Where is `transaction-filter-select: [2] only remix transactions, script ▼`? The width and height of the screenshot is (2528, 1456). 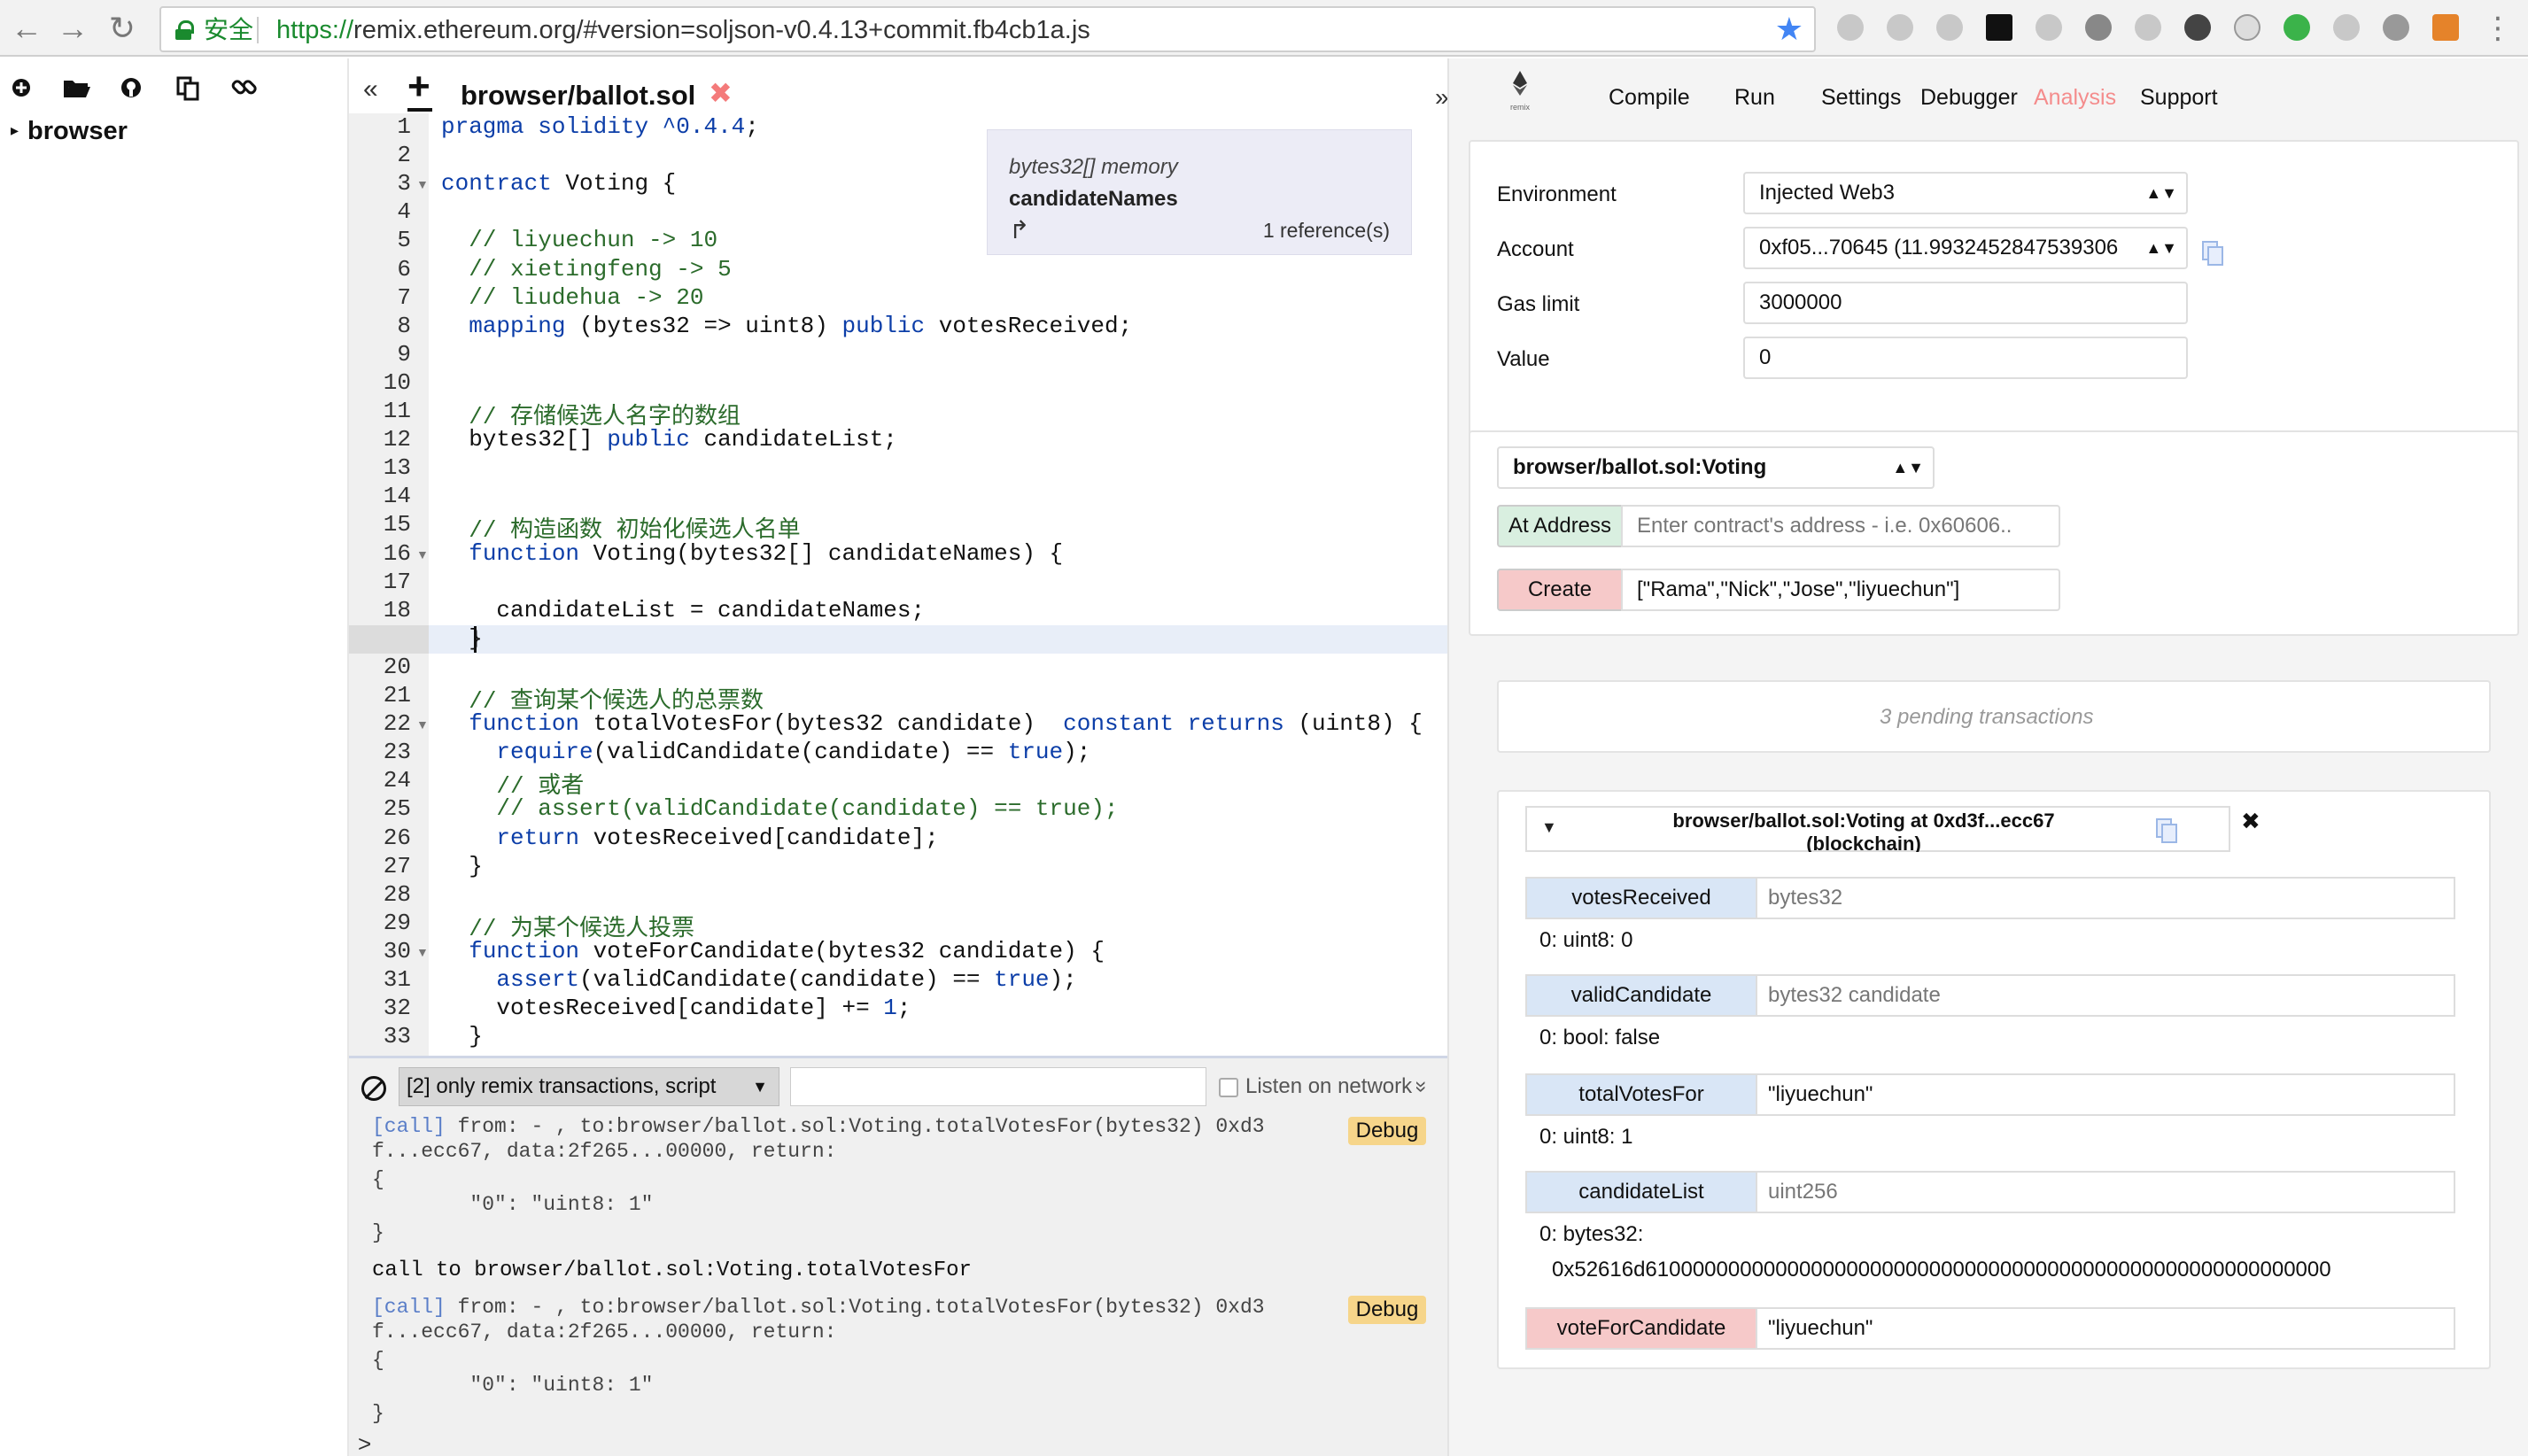
transaction-filter-select: [2] only remix transactions, script ▼ is located at coordinates (589, 1086).